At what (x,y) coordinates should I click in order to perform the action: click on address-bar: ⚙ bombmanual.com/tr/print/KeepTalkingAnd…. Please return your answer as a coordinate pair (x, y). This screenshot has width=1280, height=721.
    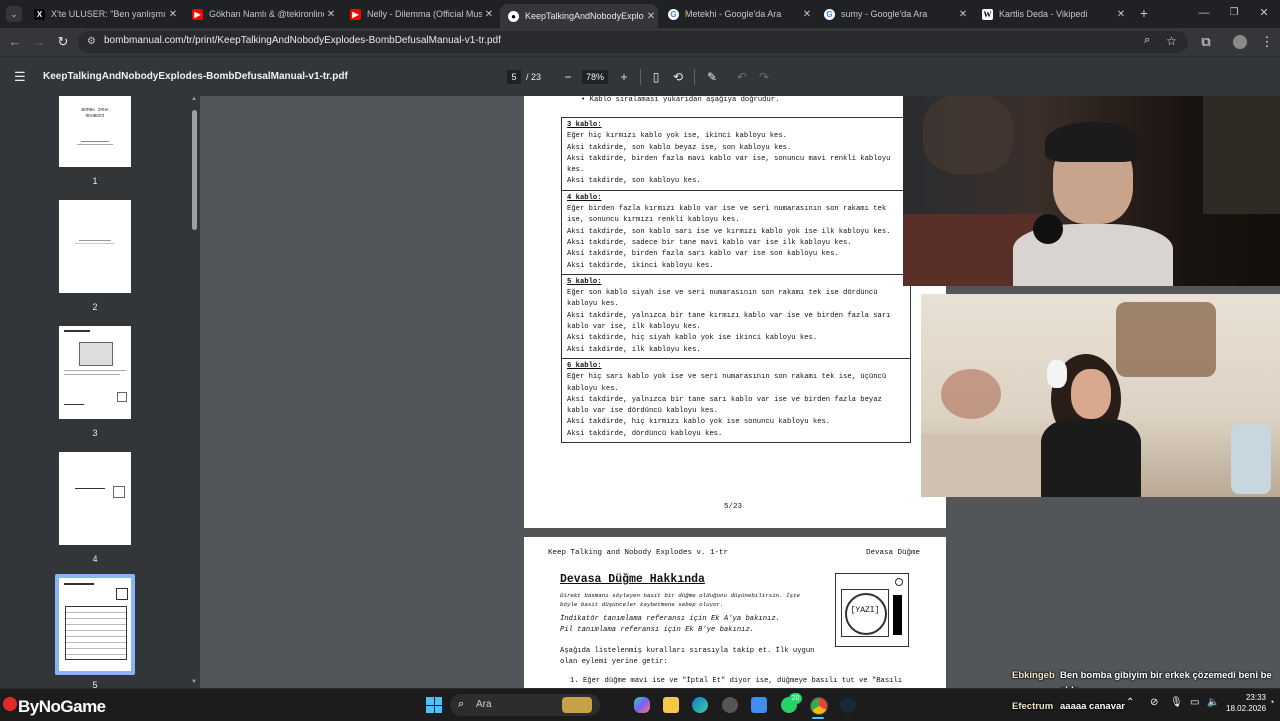
    Looking at the image, I should click on (633, 42).